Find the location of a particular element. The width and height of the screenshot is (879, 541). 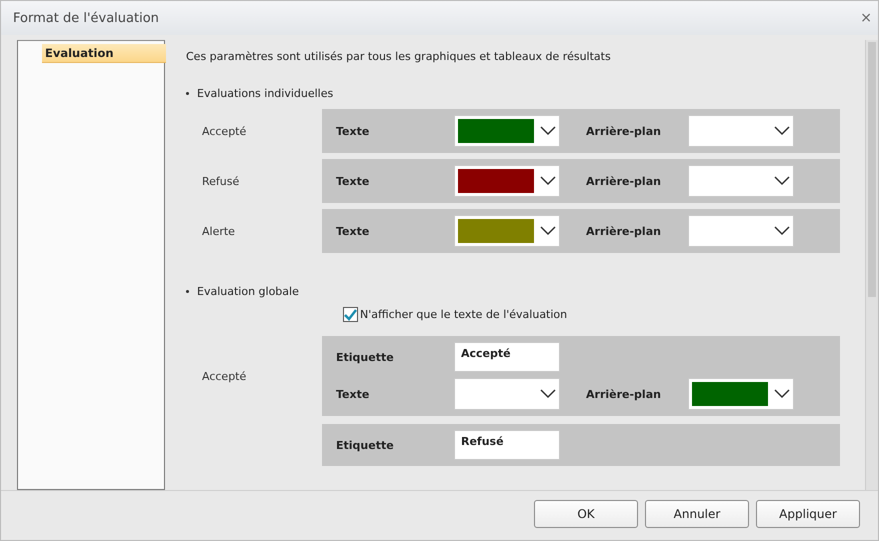

dialog-button: Annuler is located at coordinates (697, 514).